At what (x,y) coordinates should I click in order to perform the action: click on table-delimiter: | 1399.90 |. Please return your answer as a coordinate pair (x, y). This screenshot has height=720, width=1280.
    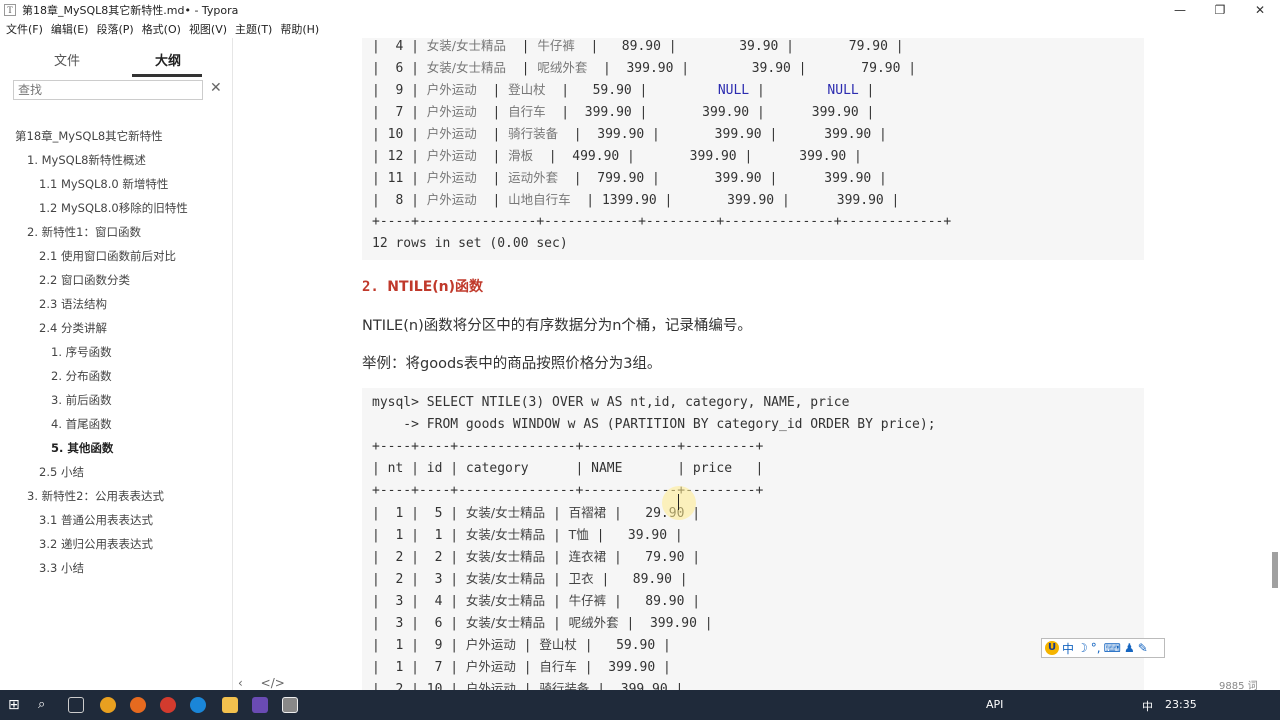
    Looking at the image, I should click on (625, 200).